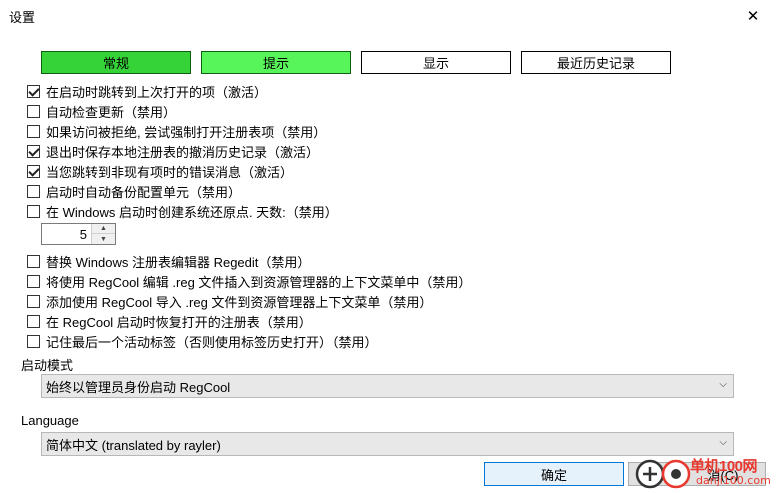 The image size is (776, 493). Describe the element at coordinates (47, 365) in the screenshot. I see `startup-mode-label: 启动模式` at that location.